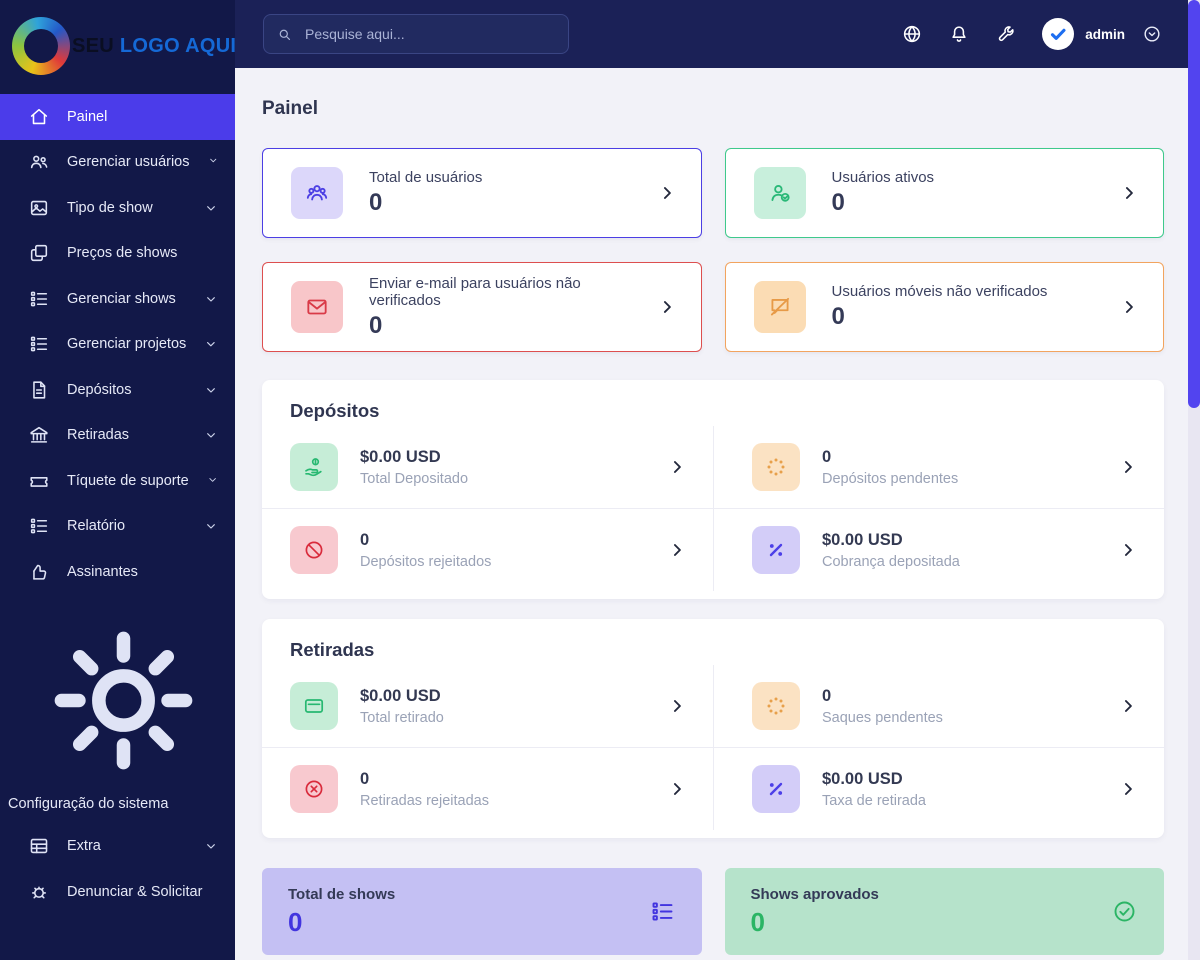 The width and height of the screenshot is (1200, 960). Describe the element at coordinates (314, 706) in the screenshot. I see `credit-card-icon` at that location.